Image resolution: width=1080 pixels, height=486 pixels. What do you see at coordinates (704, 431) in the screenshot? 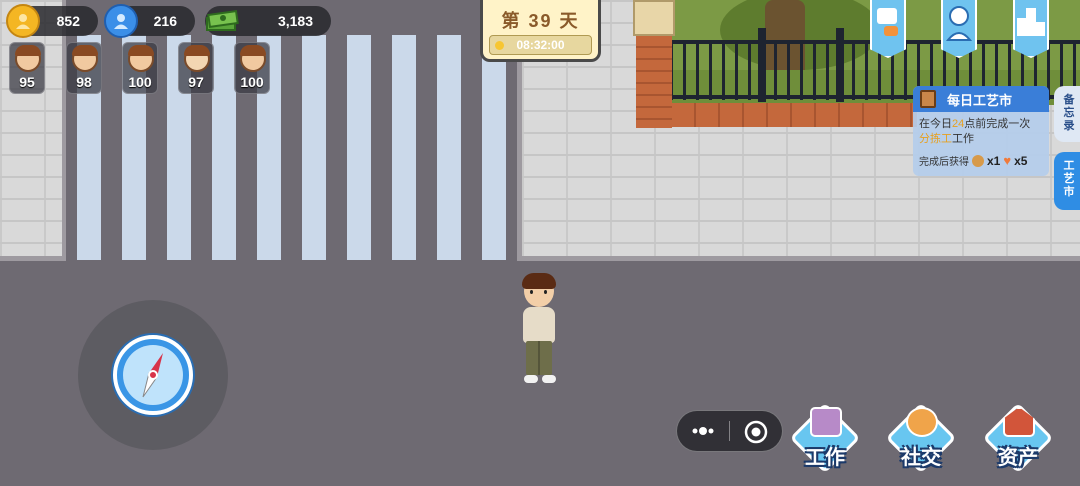
I see `more-menu-icon` at bounding box center [704, 431].